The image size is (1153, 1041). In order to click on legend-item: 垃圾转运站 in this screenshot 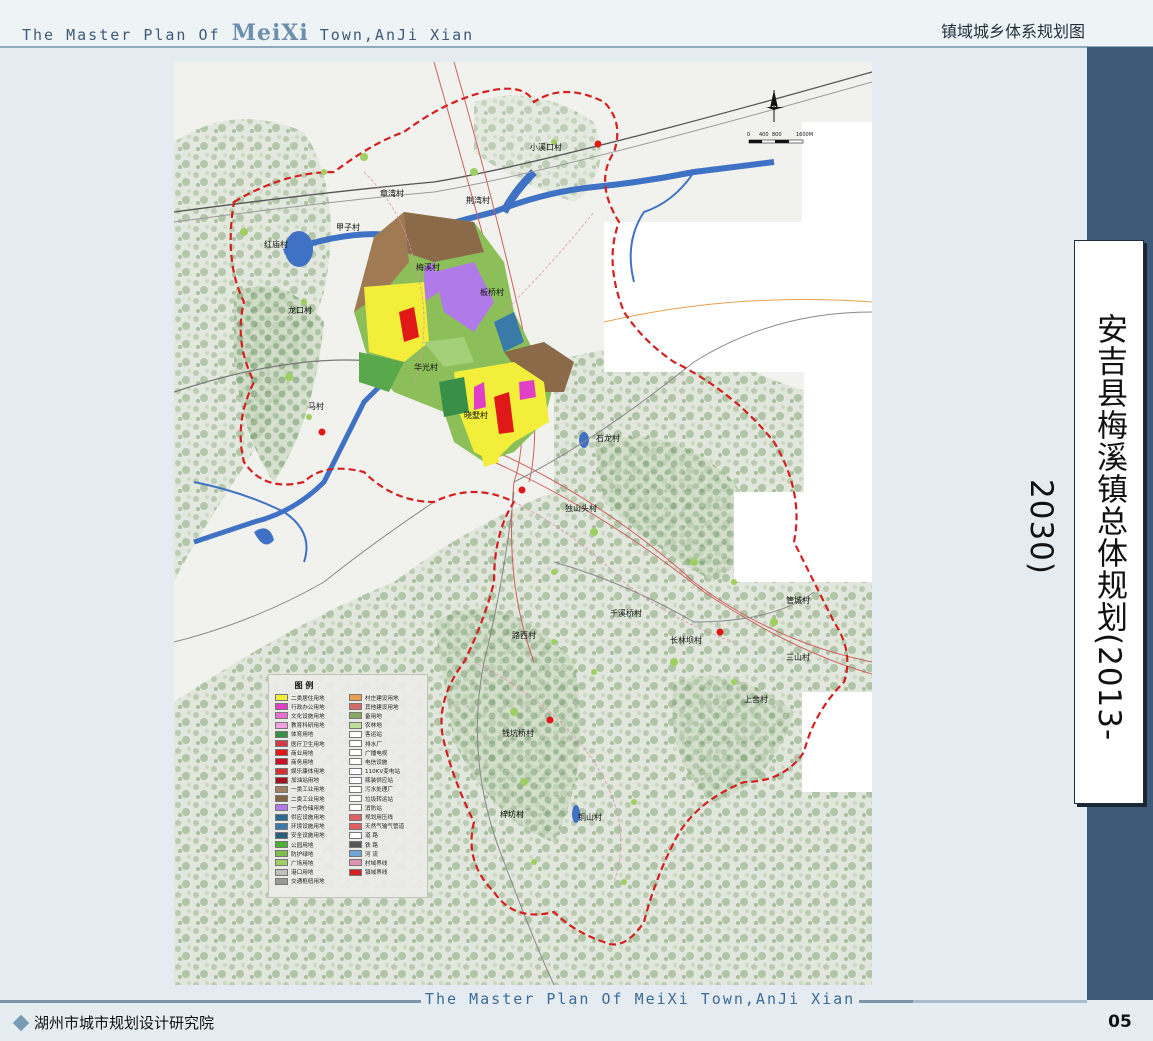, I will do `click(388, 798)`.